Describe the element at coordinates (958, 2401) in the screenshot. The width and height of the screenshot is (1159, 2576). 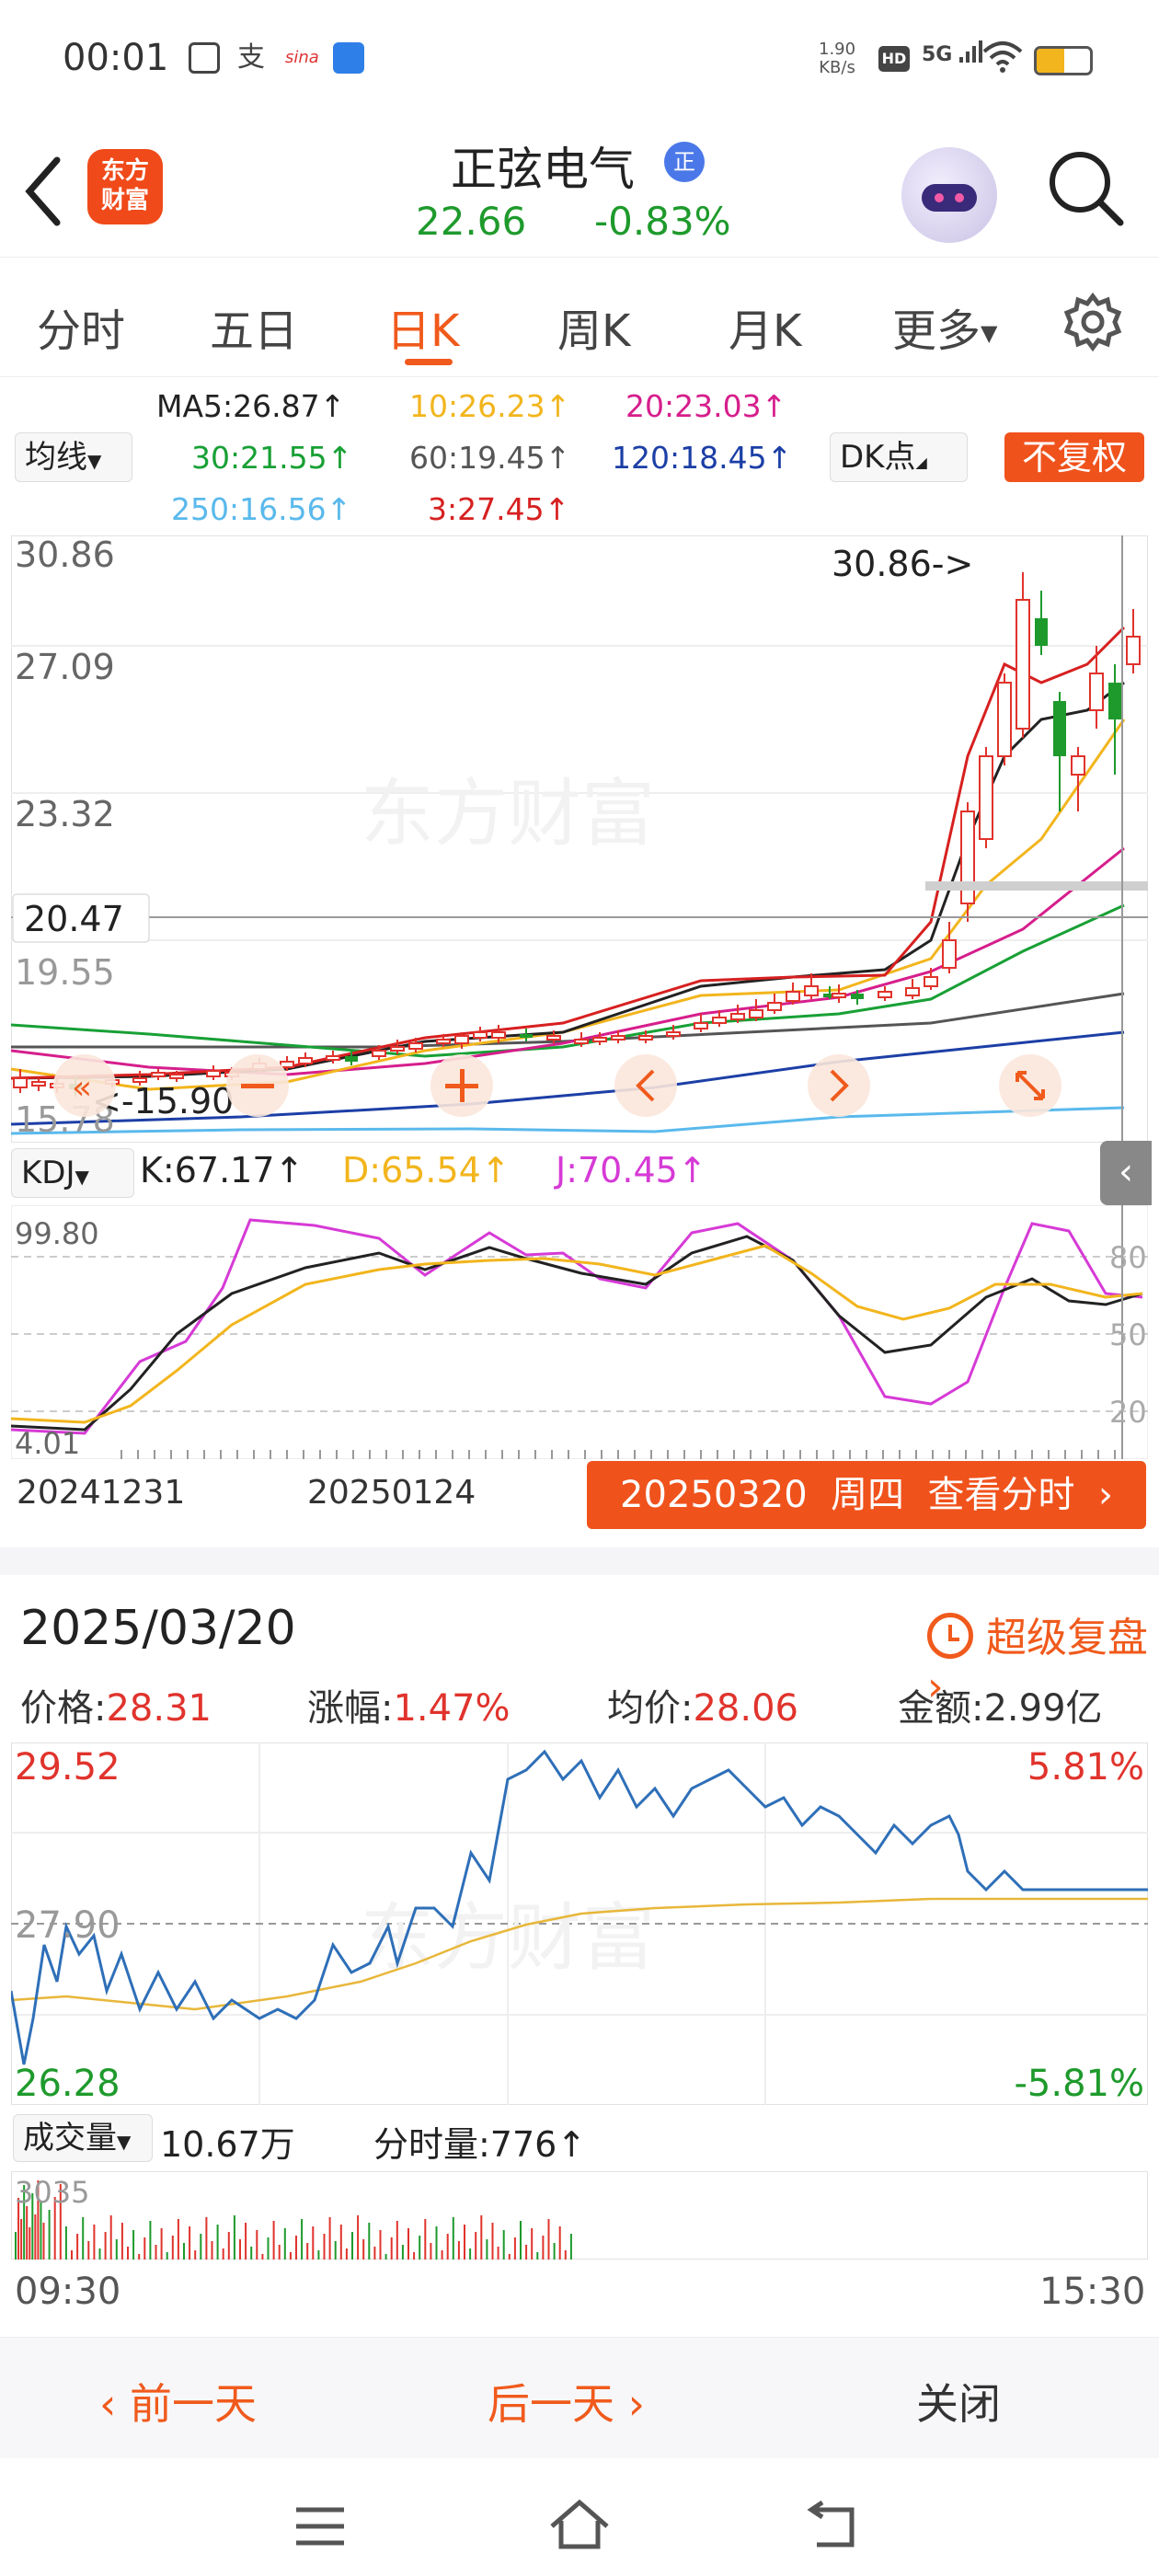
I see `close-button: 关闭` at that location.